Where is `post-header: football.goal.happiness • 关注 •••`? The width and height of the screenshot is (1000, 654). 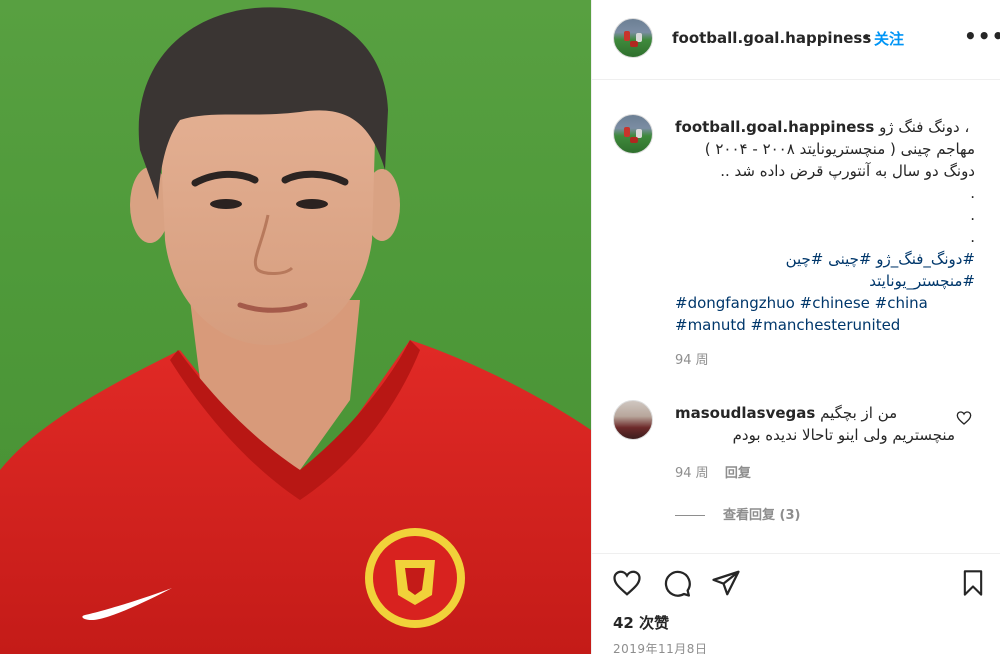 post-header: football.goal.happiness • 关注 ••• is located at coordinates (796, 40).